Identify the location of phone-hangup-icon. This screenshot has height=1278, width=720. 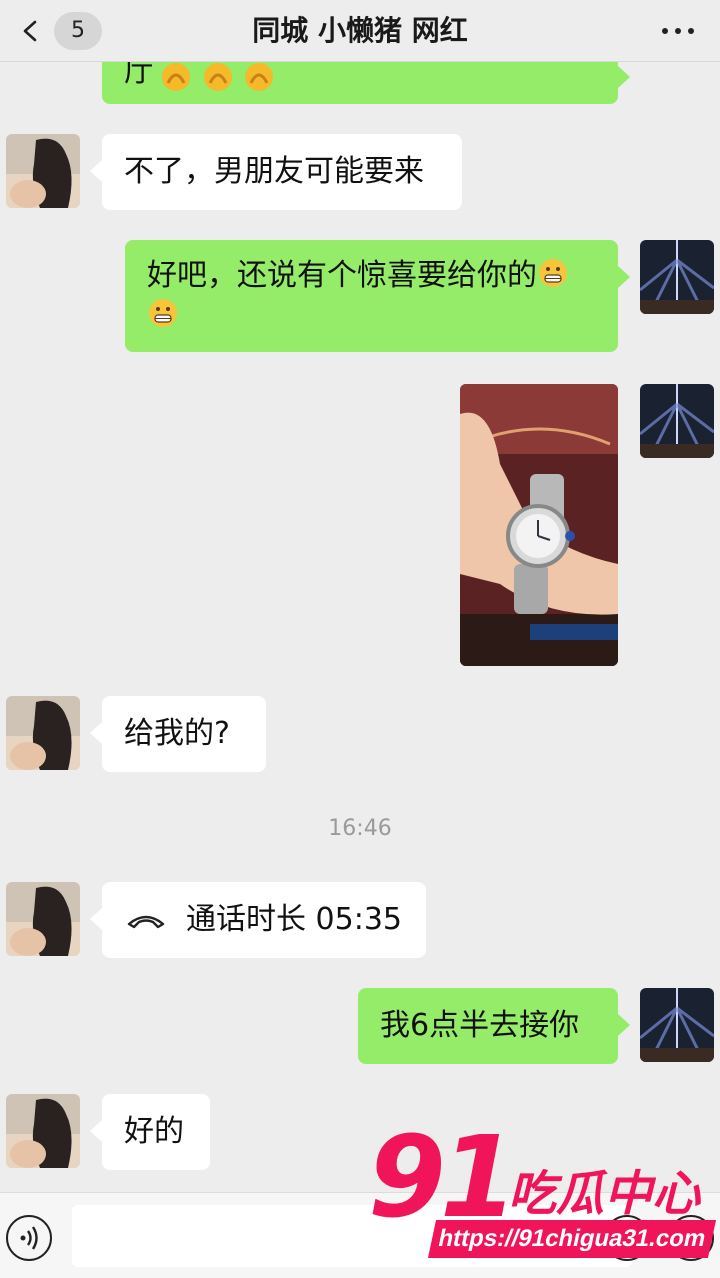
(146, 922).